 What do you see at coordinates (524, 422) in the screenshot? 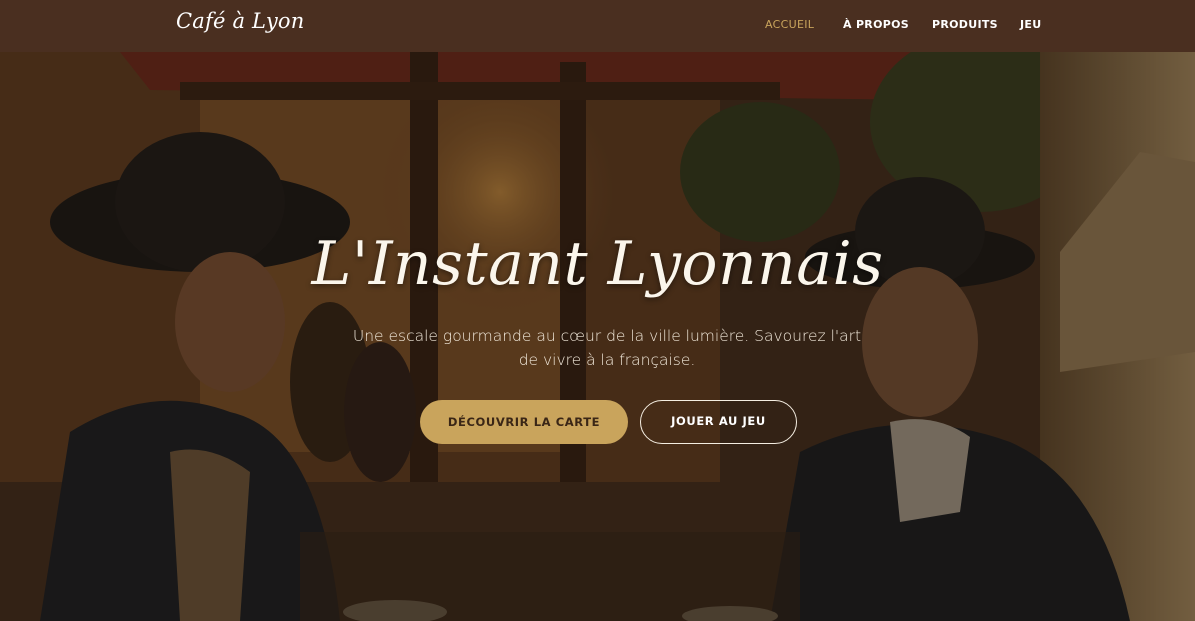
I see `discover-menu-button: DÉCOUVRIR LA CARTE` at bounding box center [524, 422].